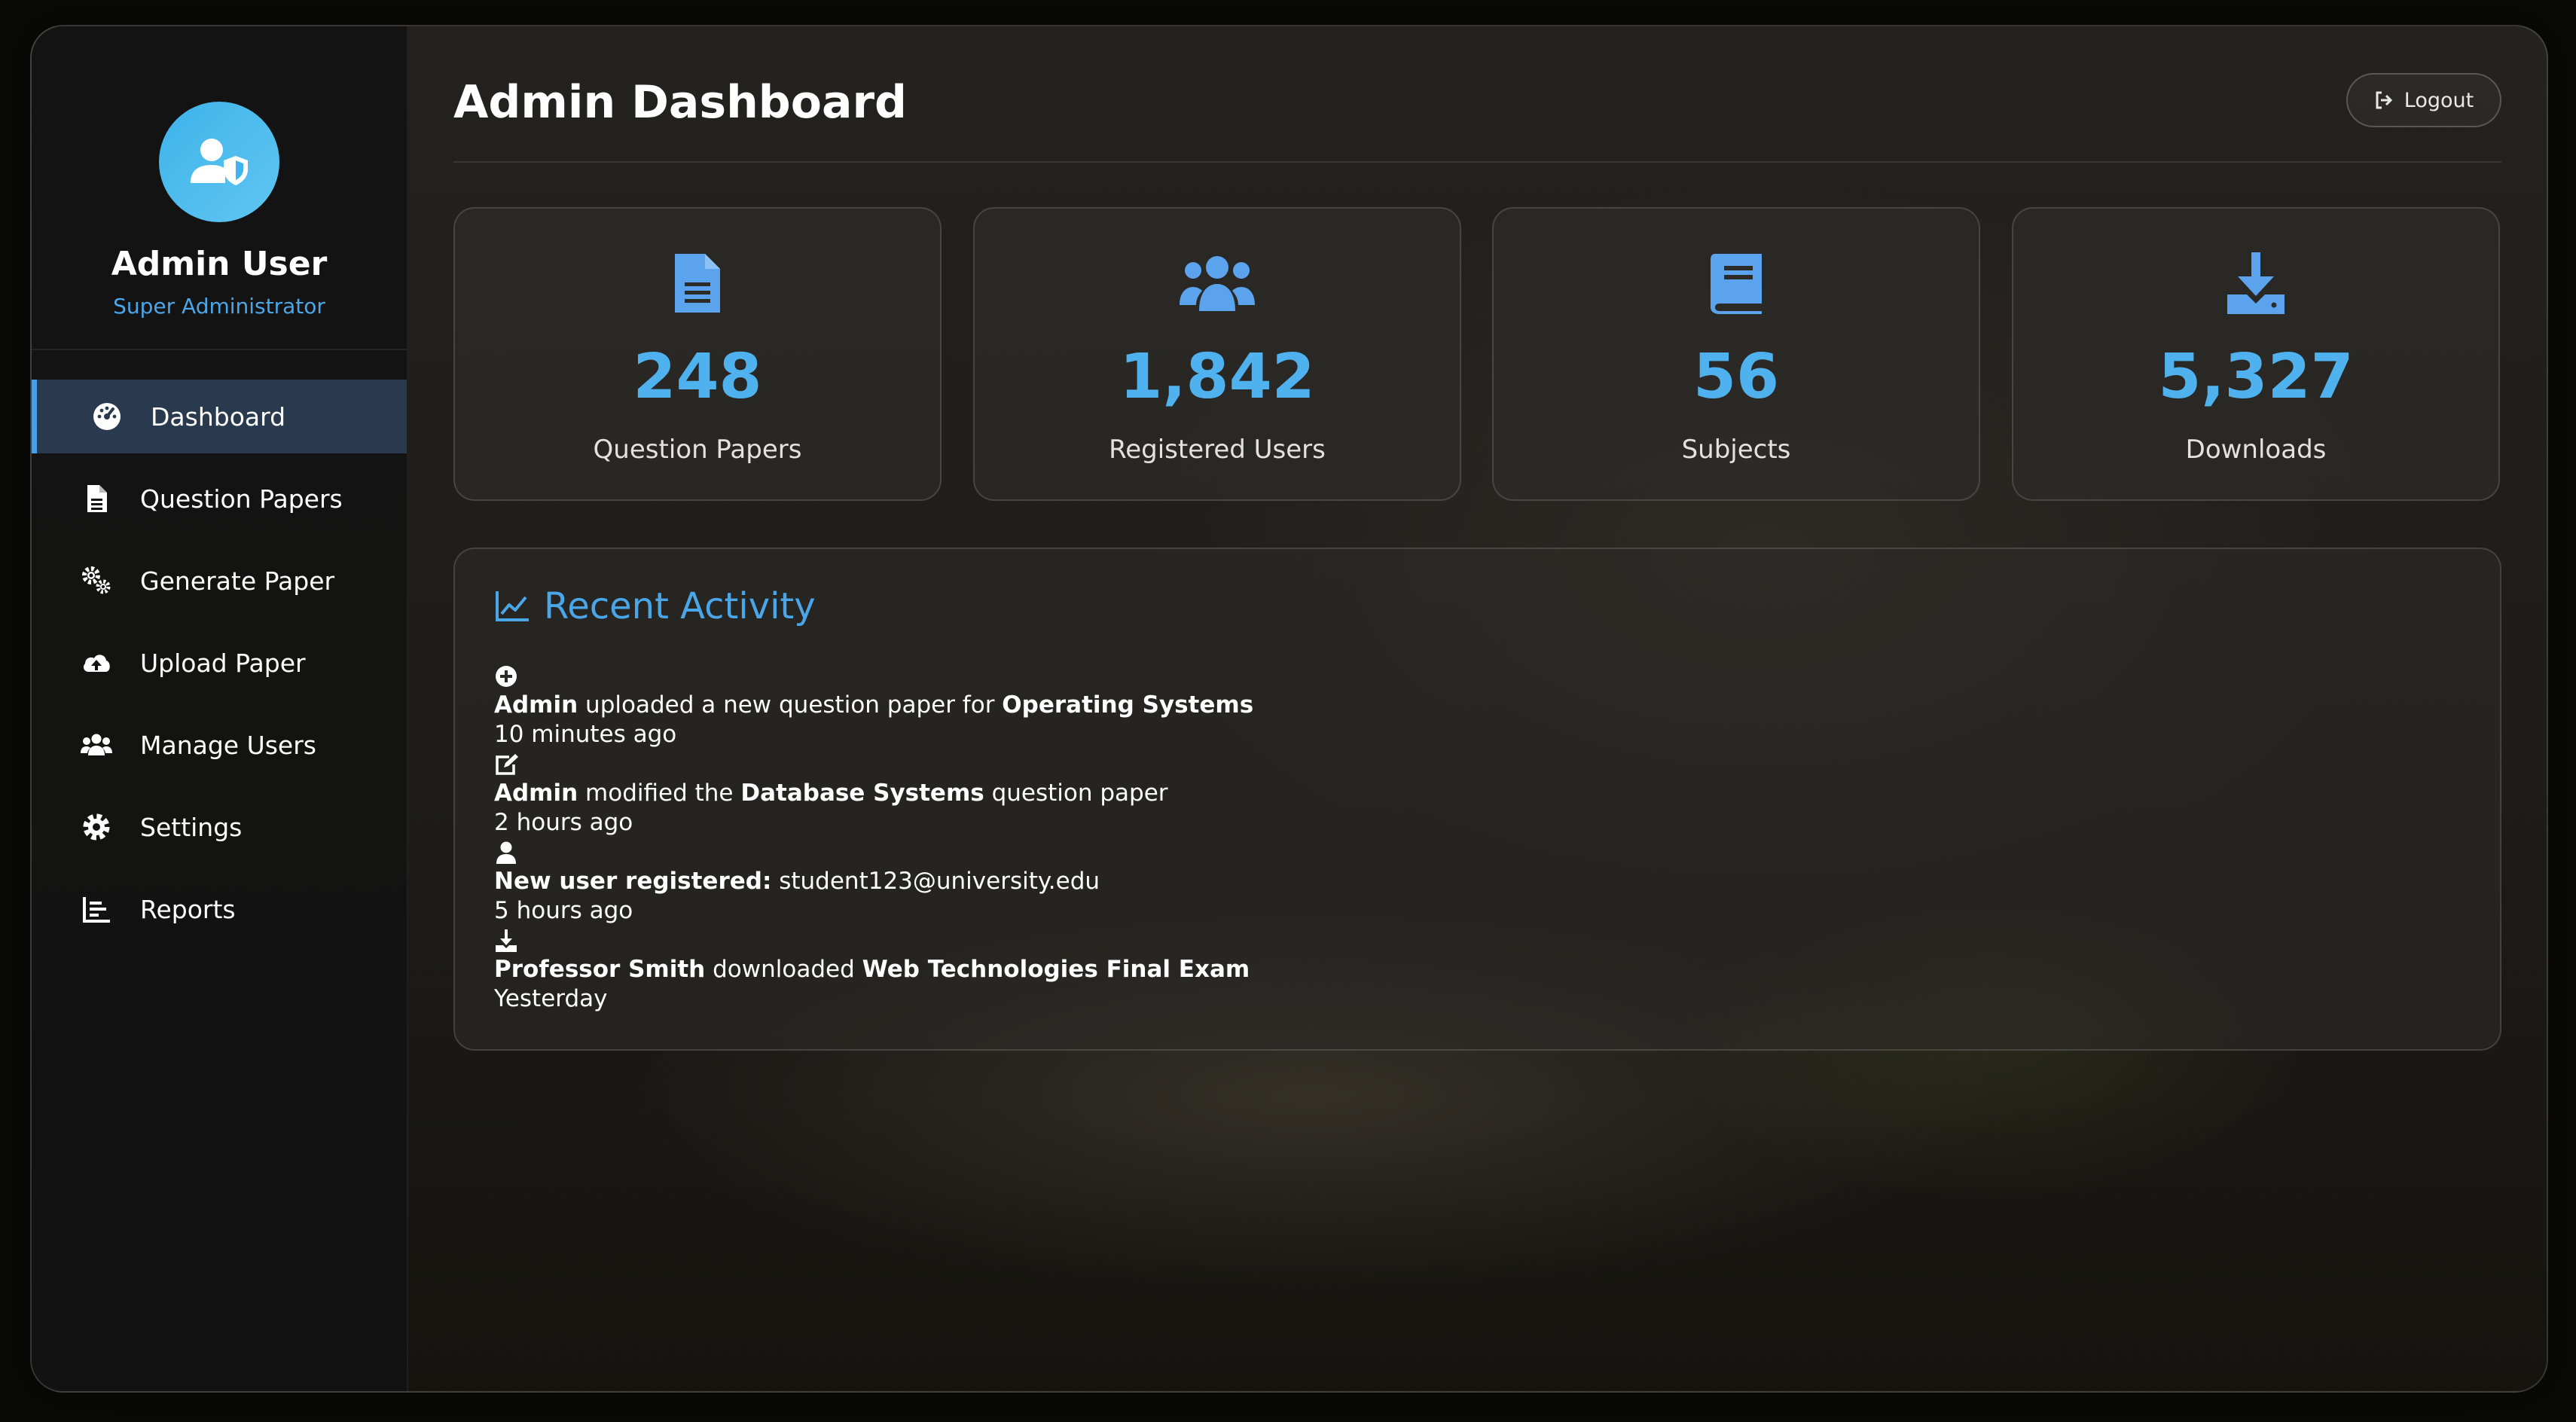  I want to click on stat-card-downloads: 5,327 Downloads, so click(2256, 354).